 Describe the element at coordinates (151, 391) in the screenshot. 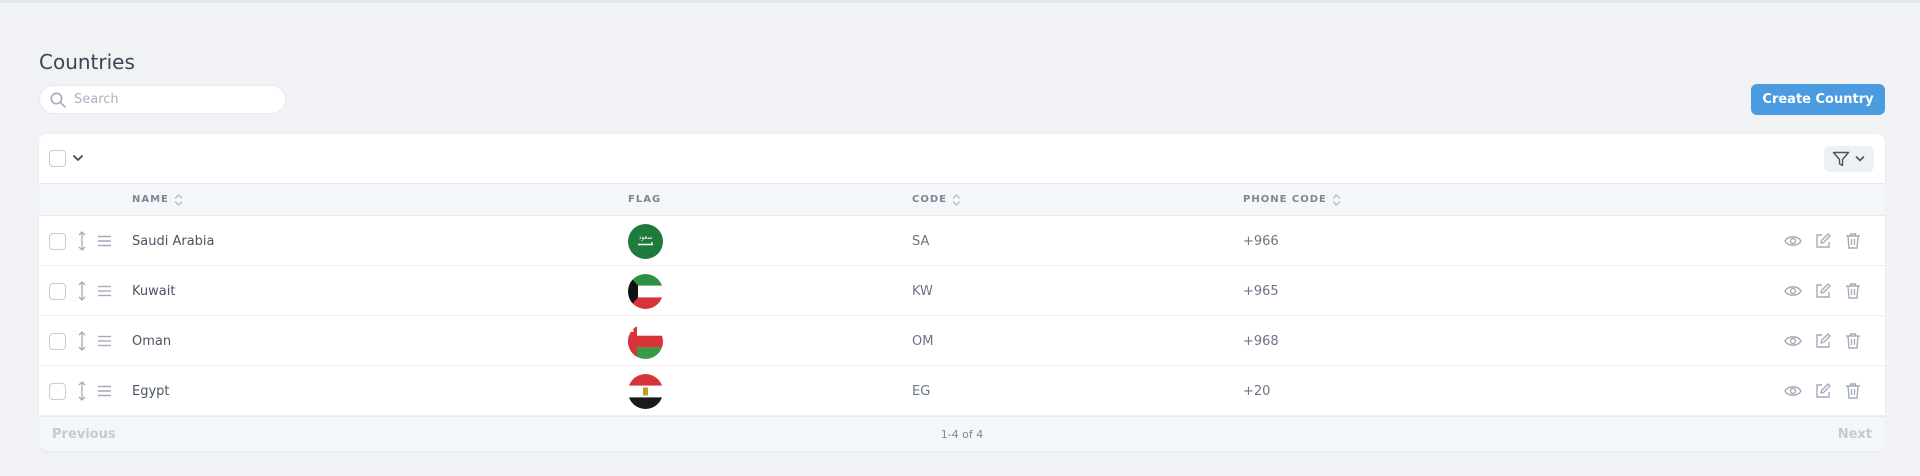

I see `country-name: Egypt` at that location.